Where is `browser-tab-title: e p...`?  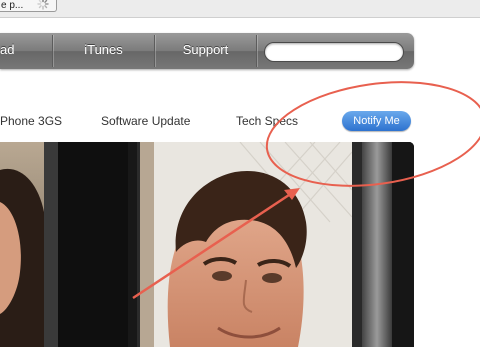 browser-tab-title: e p... is located at coordinates (12, 5).